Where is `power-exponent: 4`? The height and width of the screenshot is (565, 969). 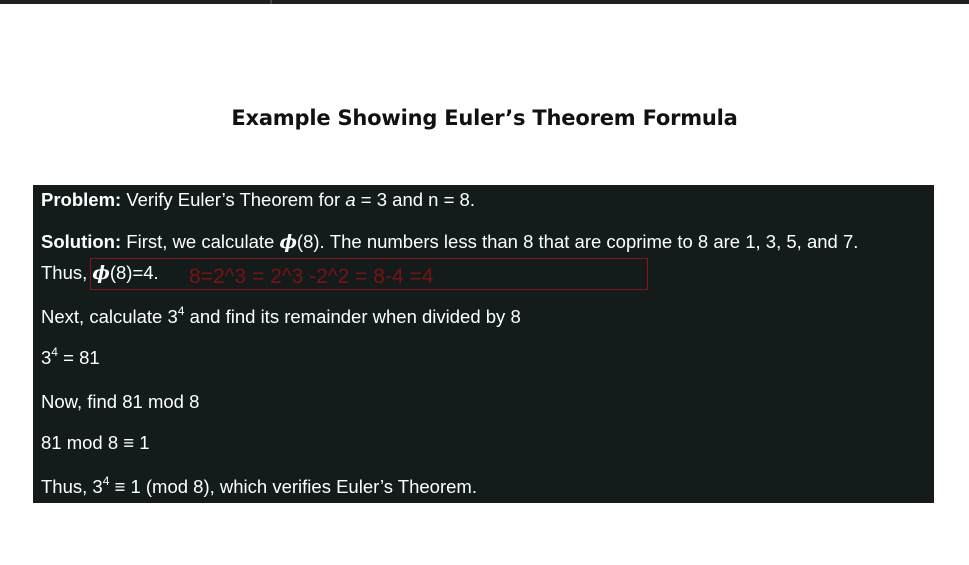 power-exponent: 4 is located at coordinates (54, 352).